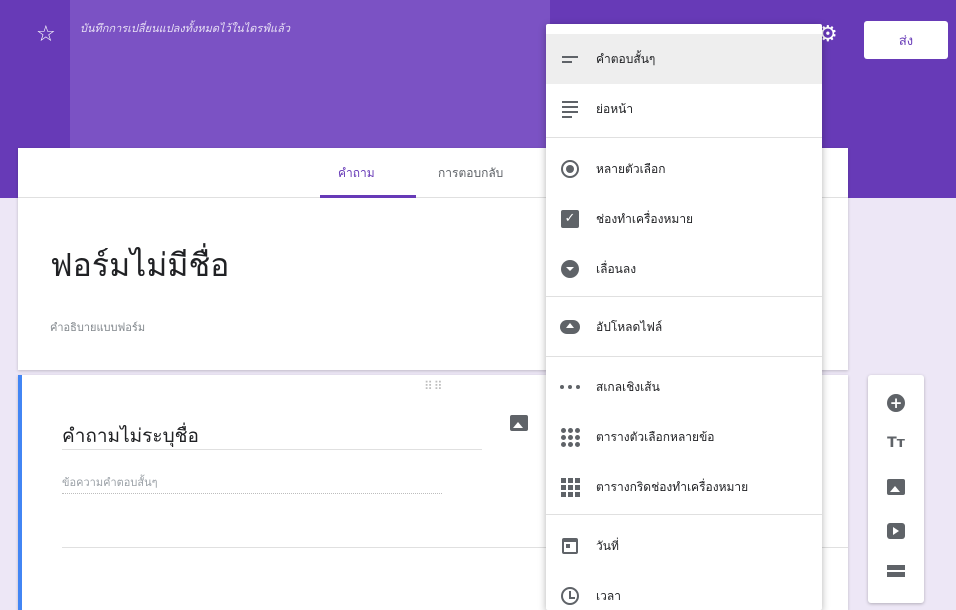 The image size is (956, 610). I want to click on paragraph-icon, so click(570, 109).